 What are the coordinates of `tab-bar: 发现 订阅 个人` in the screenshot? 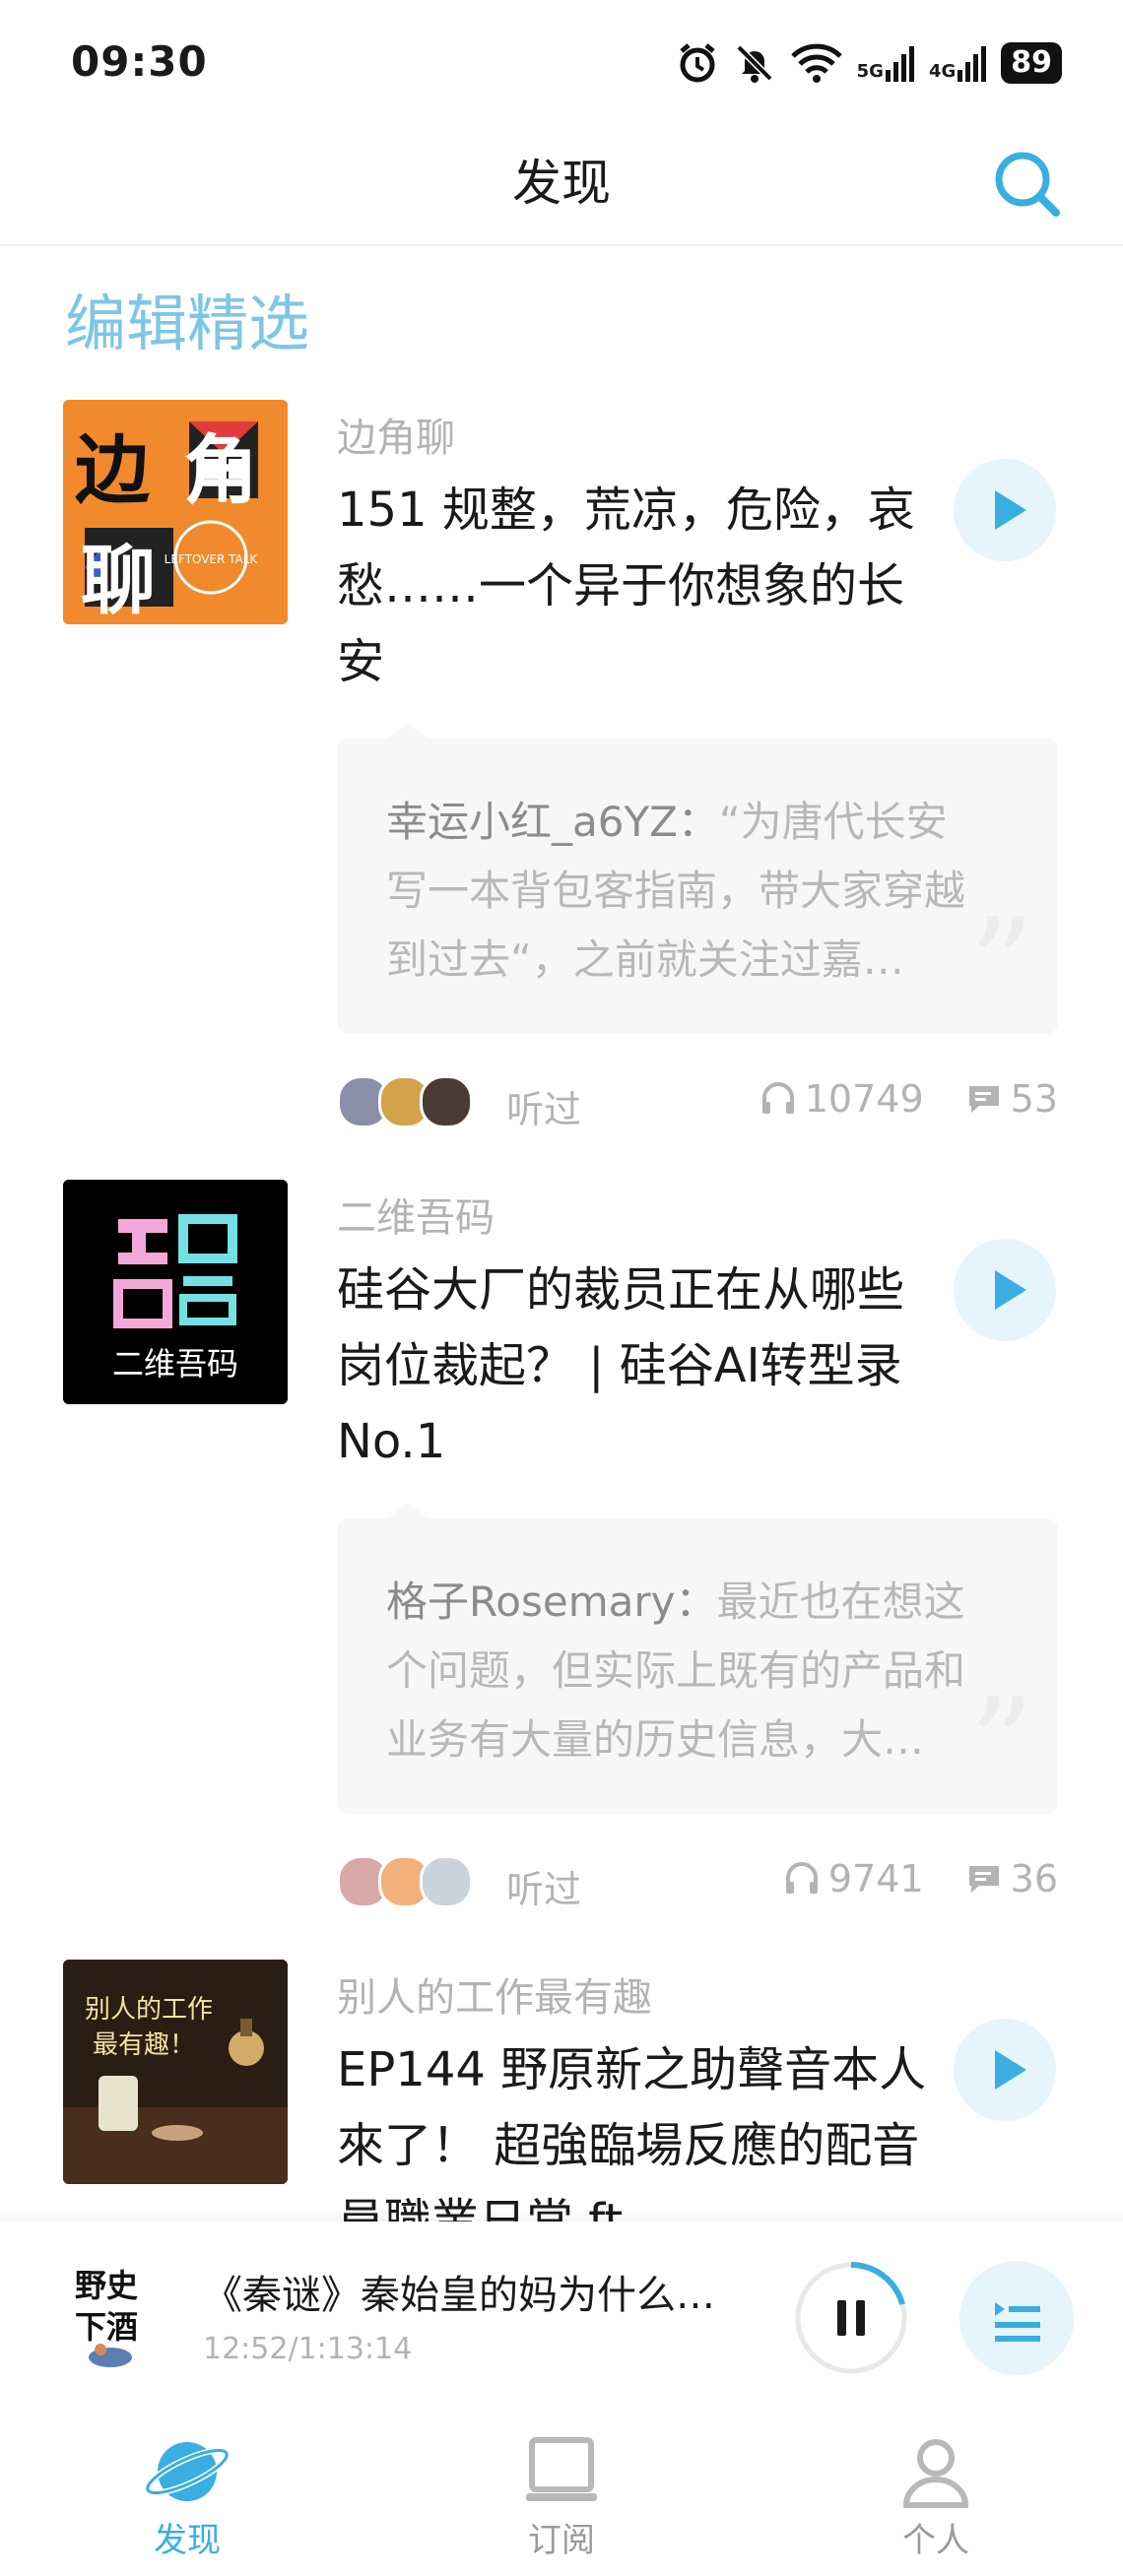 It's located at (561, 2482).